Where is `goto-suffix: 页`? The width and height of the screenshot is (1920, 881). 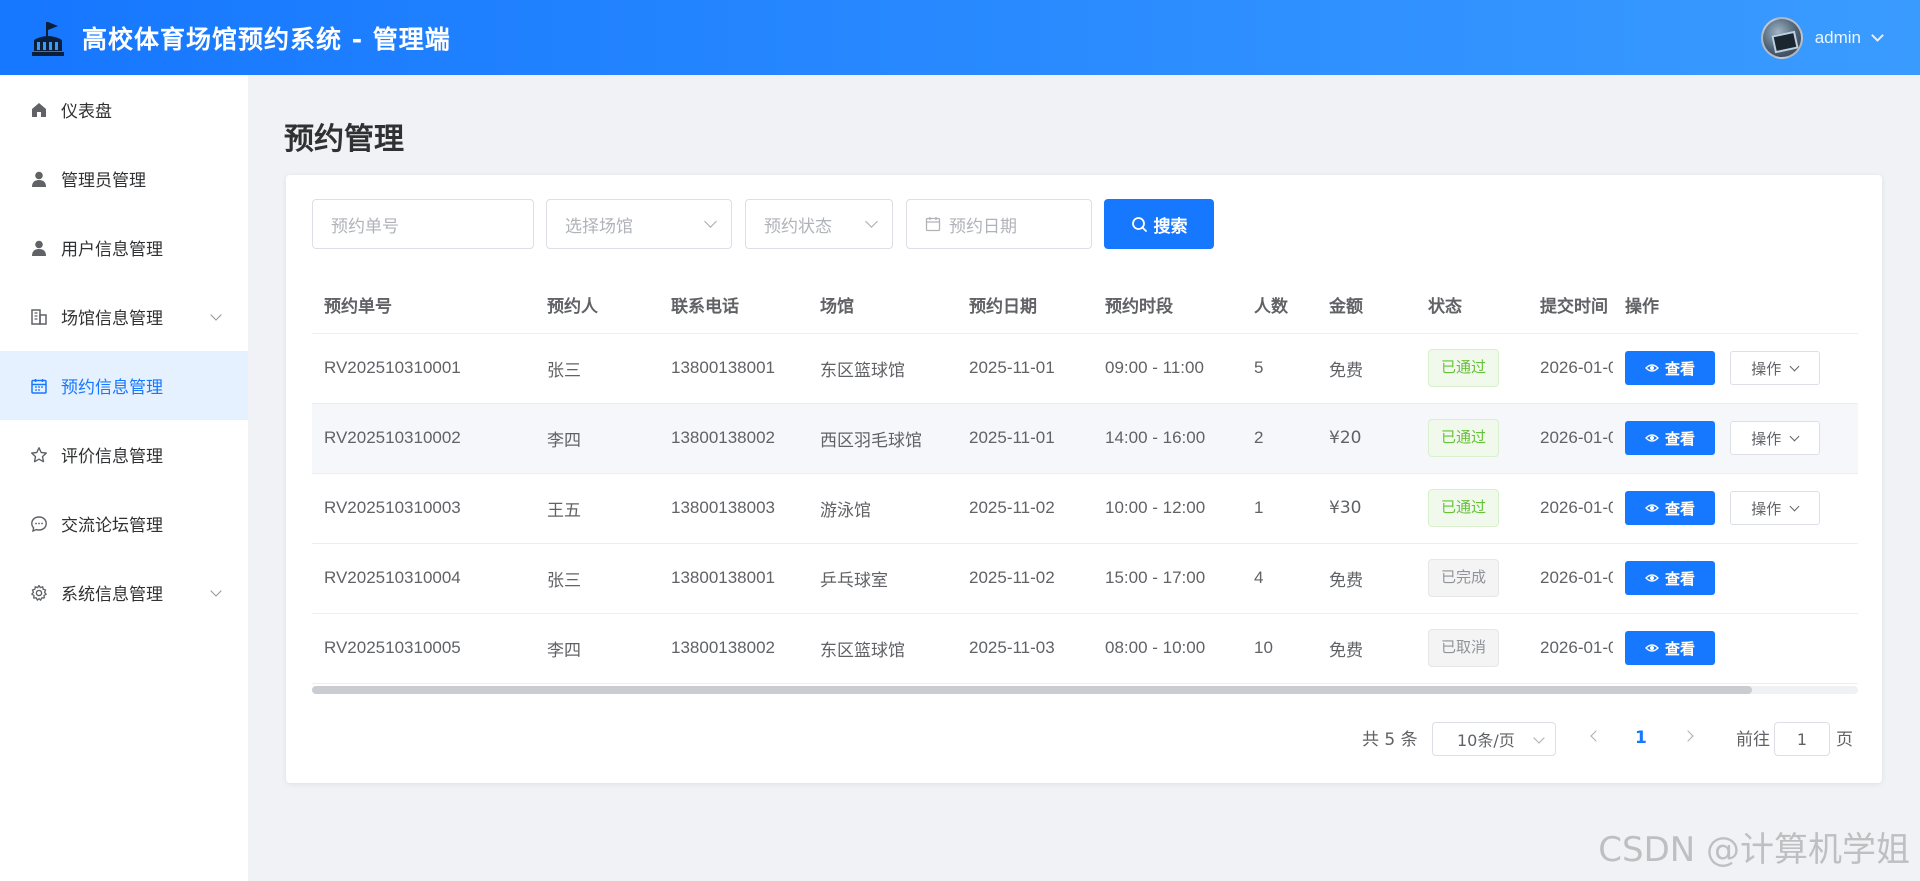 goto-suffix: 页 is located at coordinates (1844, 739).